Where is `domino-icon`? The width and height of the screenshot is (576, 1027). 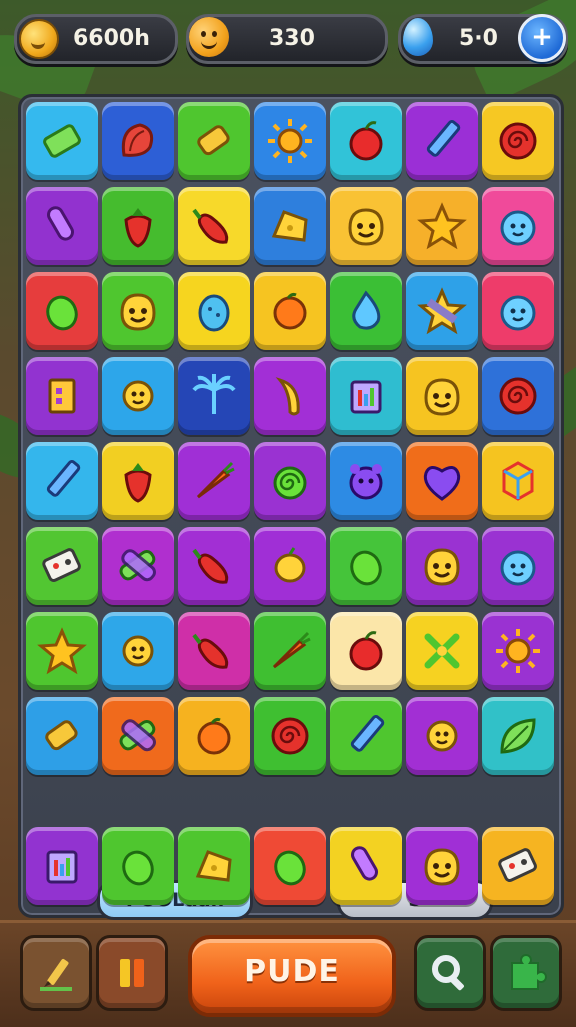
domino-icon is located at coordinates (61, 565).